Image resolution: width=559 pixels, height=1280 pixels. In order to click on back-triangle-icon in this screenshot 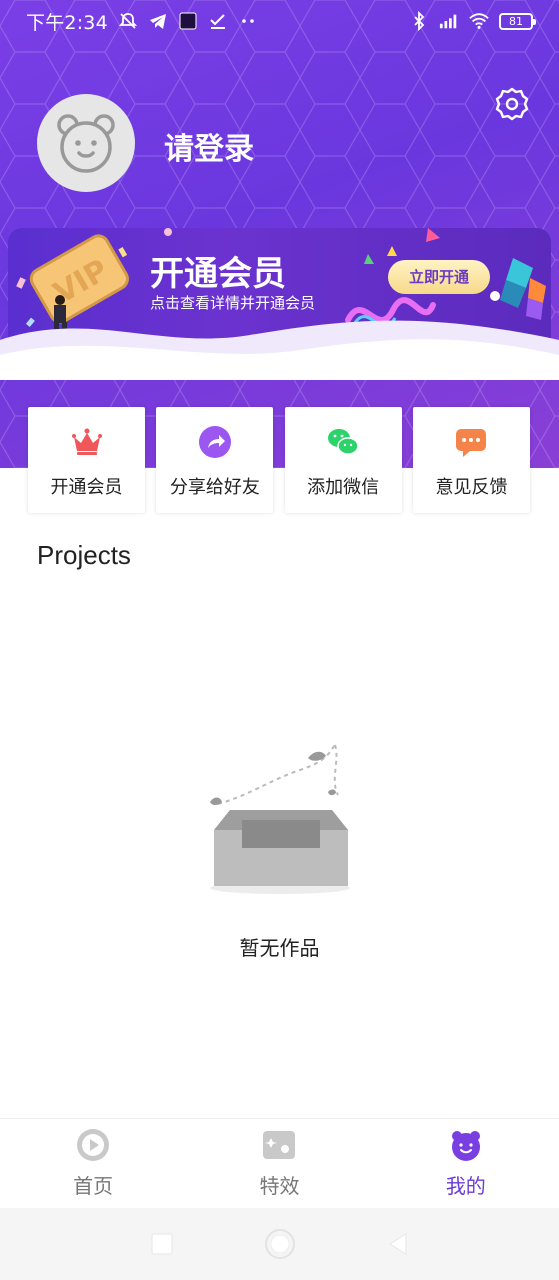, I will do `click(398, 1244)`.